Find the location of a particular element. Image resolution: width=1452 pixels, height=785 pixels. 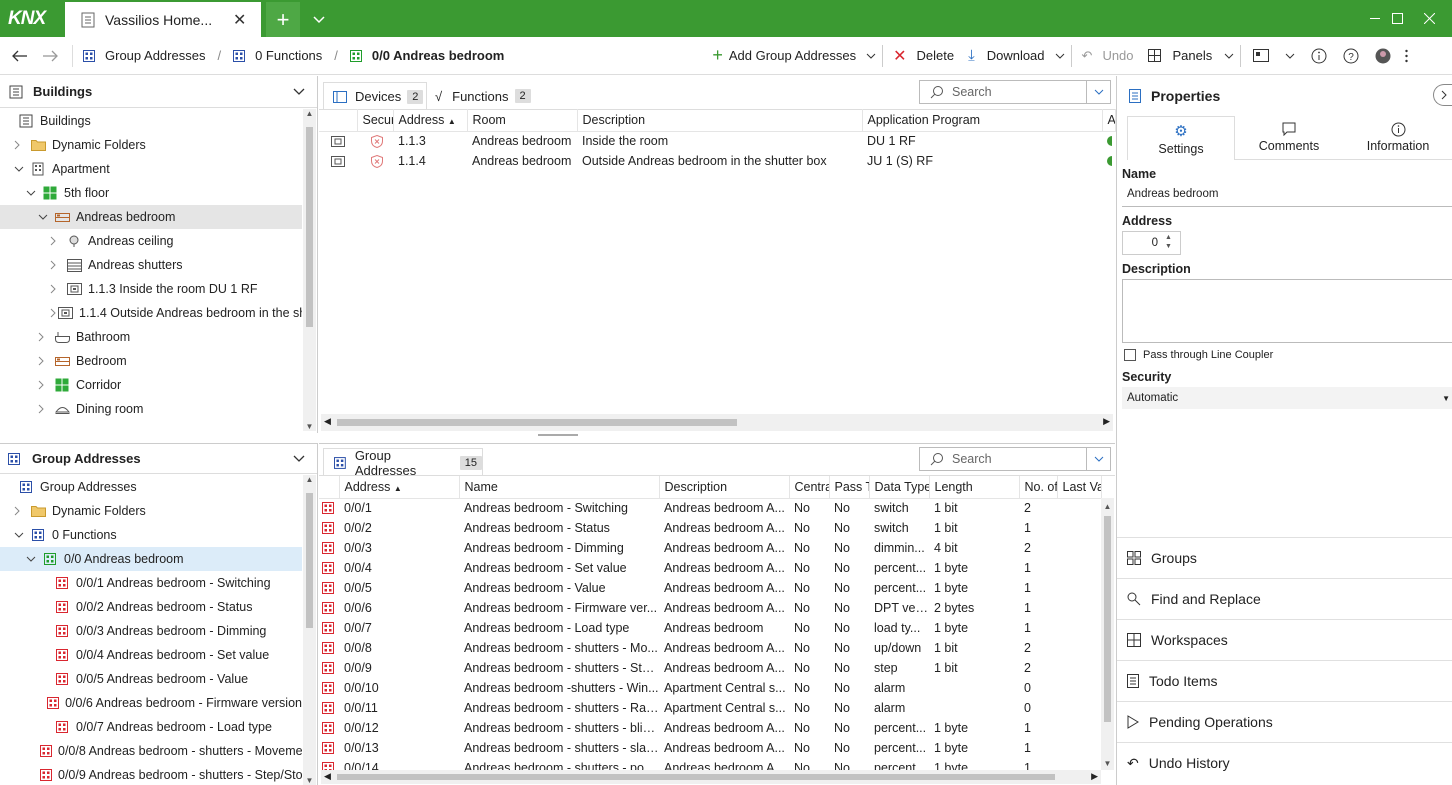

delete-button: ✕ Delete is located at coordinates (923, 56).